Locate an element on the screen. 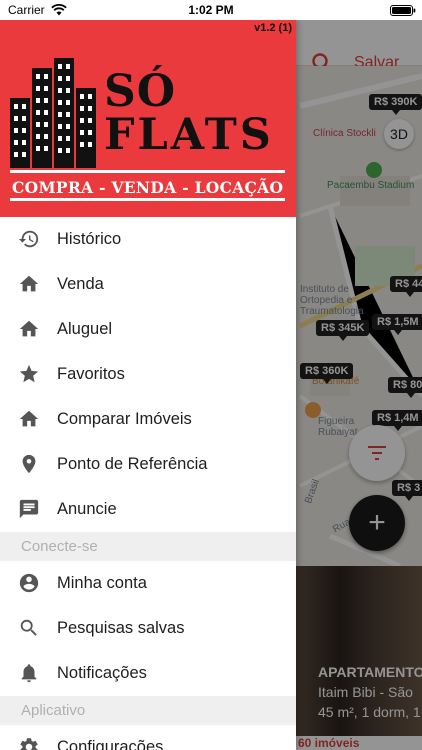 The width and height of the screenshot is (422, 750). menu-item-anuncie: Anuncie is located at coordinates (148, 509).